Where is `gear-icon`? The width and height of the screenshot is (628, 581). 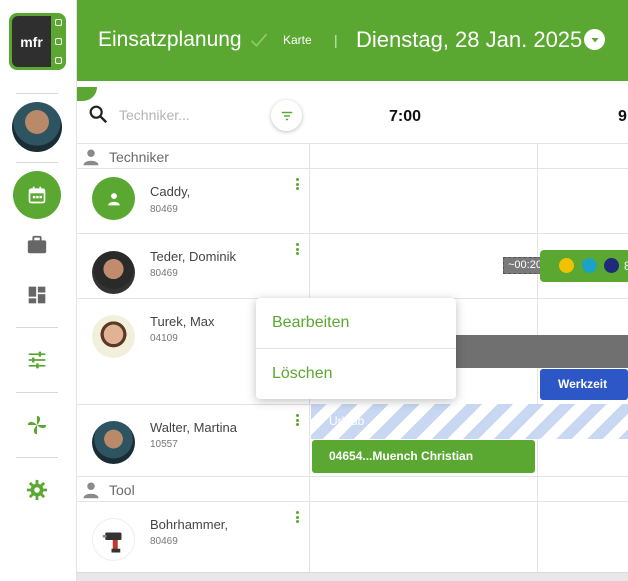
gear-icon is located at coordinates (37, 490).